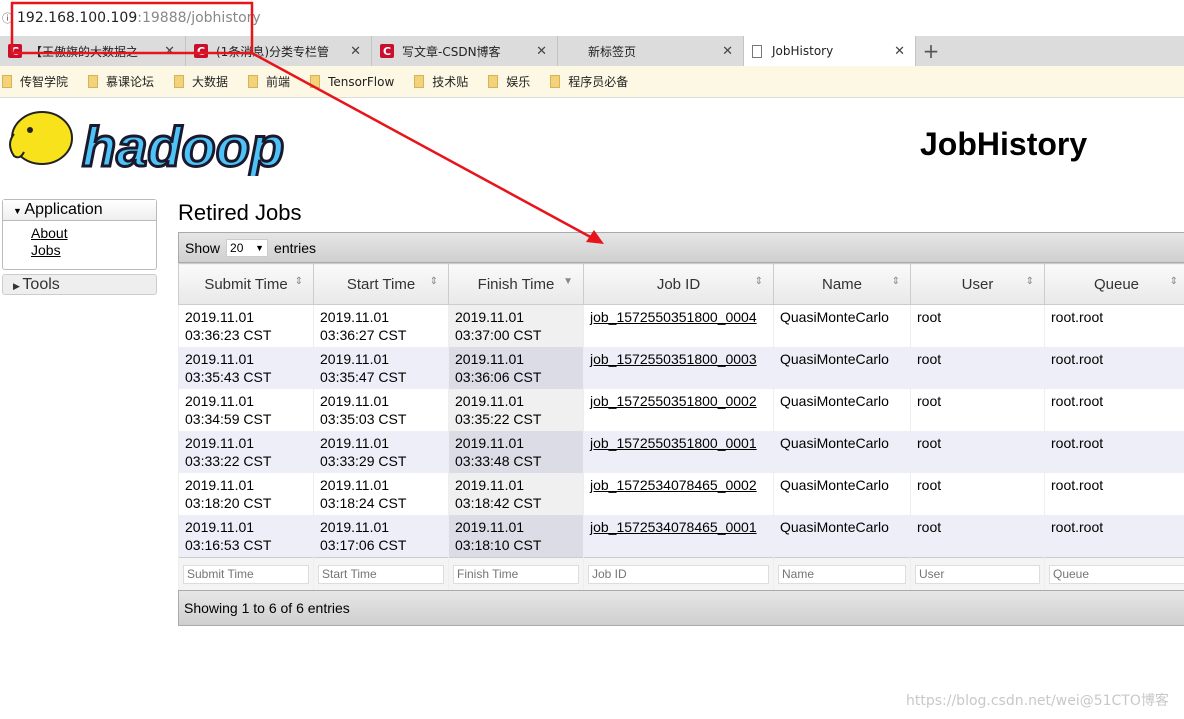 The image size is (1184, 719). Describe the element at coordinates (272, 51) in the screenshot. I see `tab-title: (1条消息)分类专栏管` at that location.